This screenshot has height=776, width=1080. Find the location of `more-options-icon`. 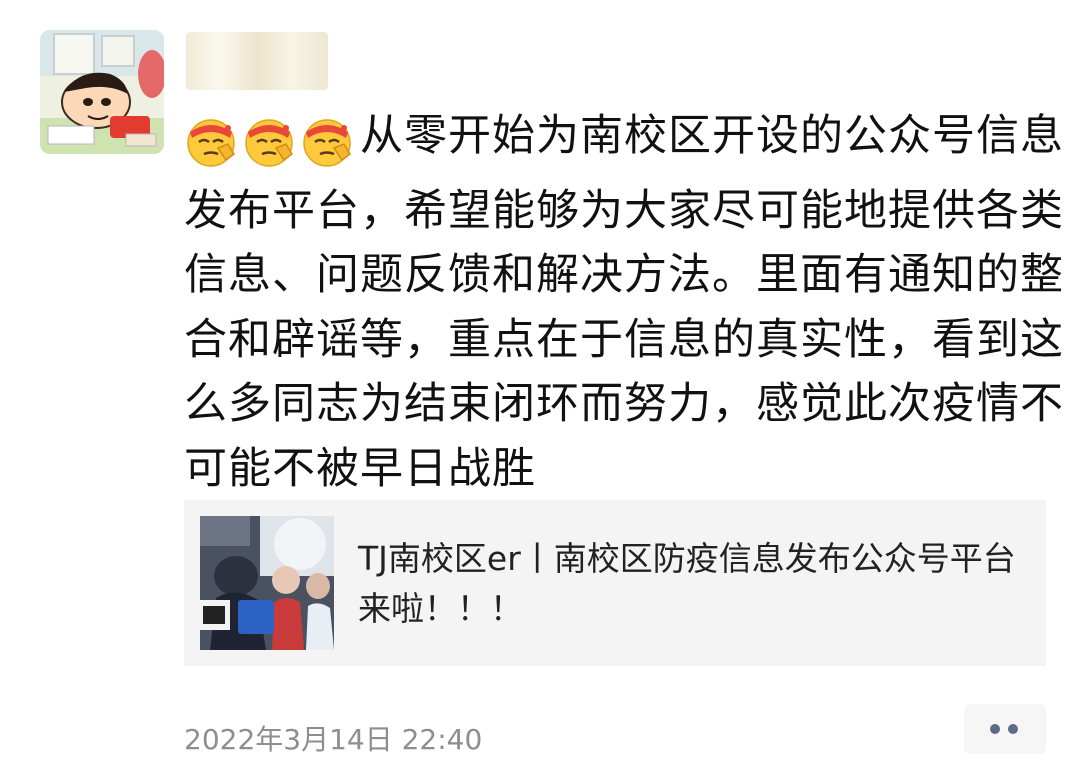

more-options-icon is located at coordinates (995, 729).